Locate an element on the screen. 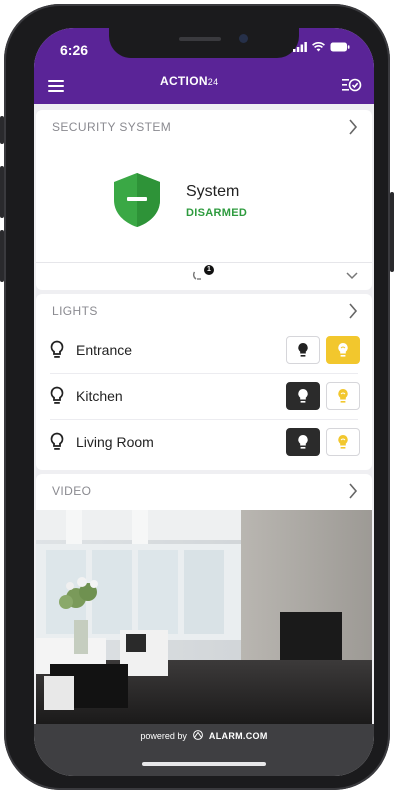 The width and height of the screenshot is (396, 795). light-row-kitchen: Kitchen is located at coordinates (204, 397).